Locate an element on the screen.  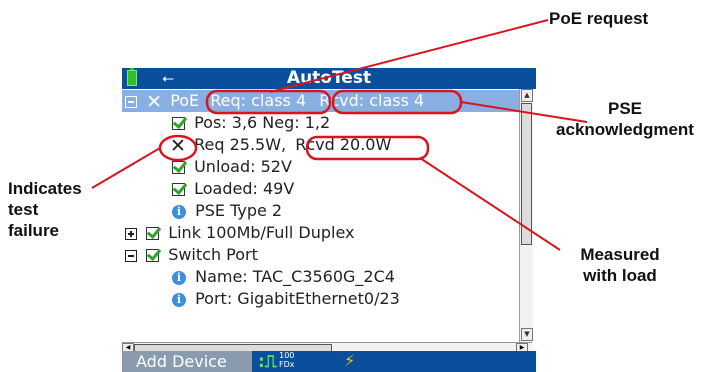
tree-row-switch-port: Switch Port is located at coordinates (191, 255).